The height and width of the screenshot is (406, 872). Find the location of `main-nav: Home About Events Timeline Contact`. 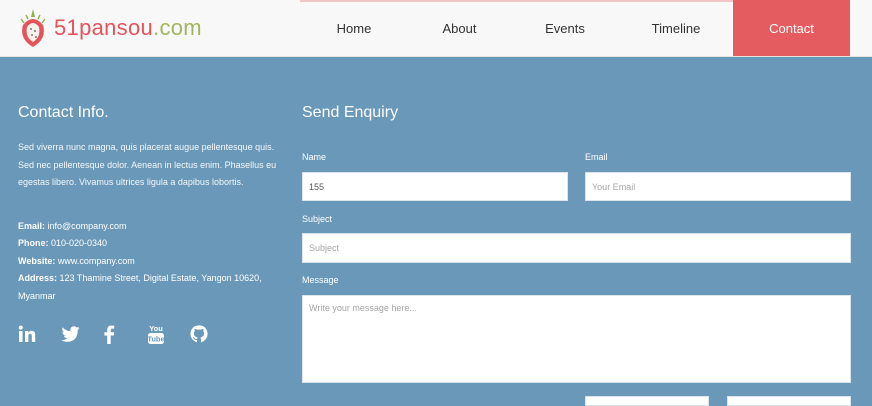

main-nav: Home About Events Timeline Contact is located at coordinates (575, 28).